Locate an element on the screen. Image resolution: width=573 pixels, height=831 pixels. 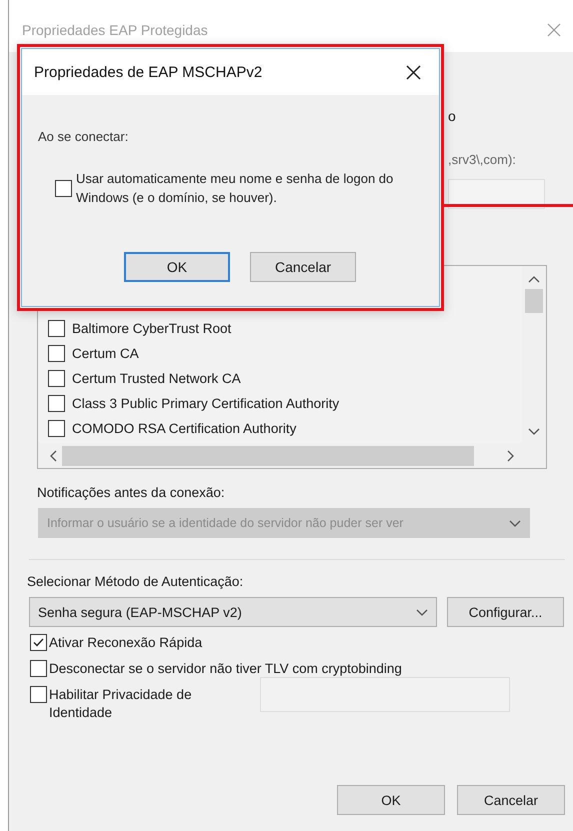
checkbox-label: Ativar Reconexão Rápida is located at coordinates (125, 643).